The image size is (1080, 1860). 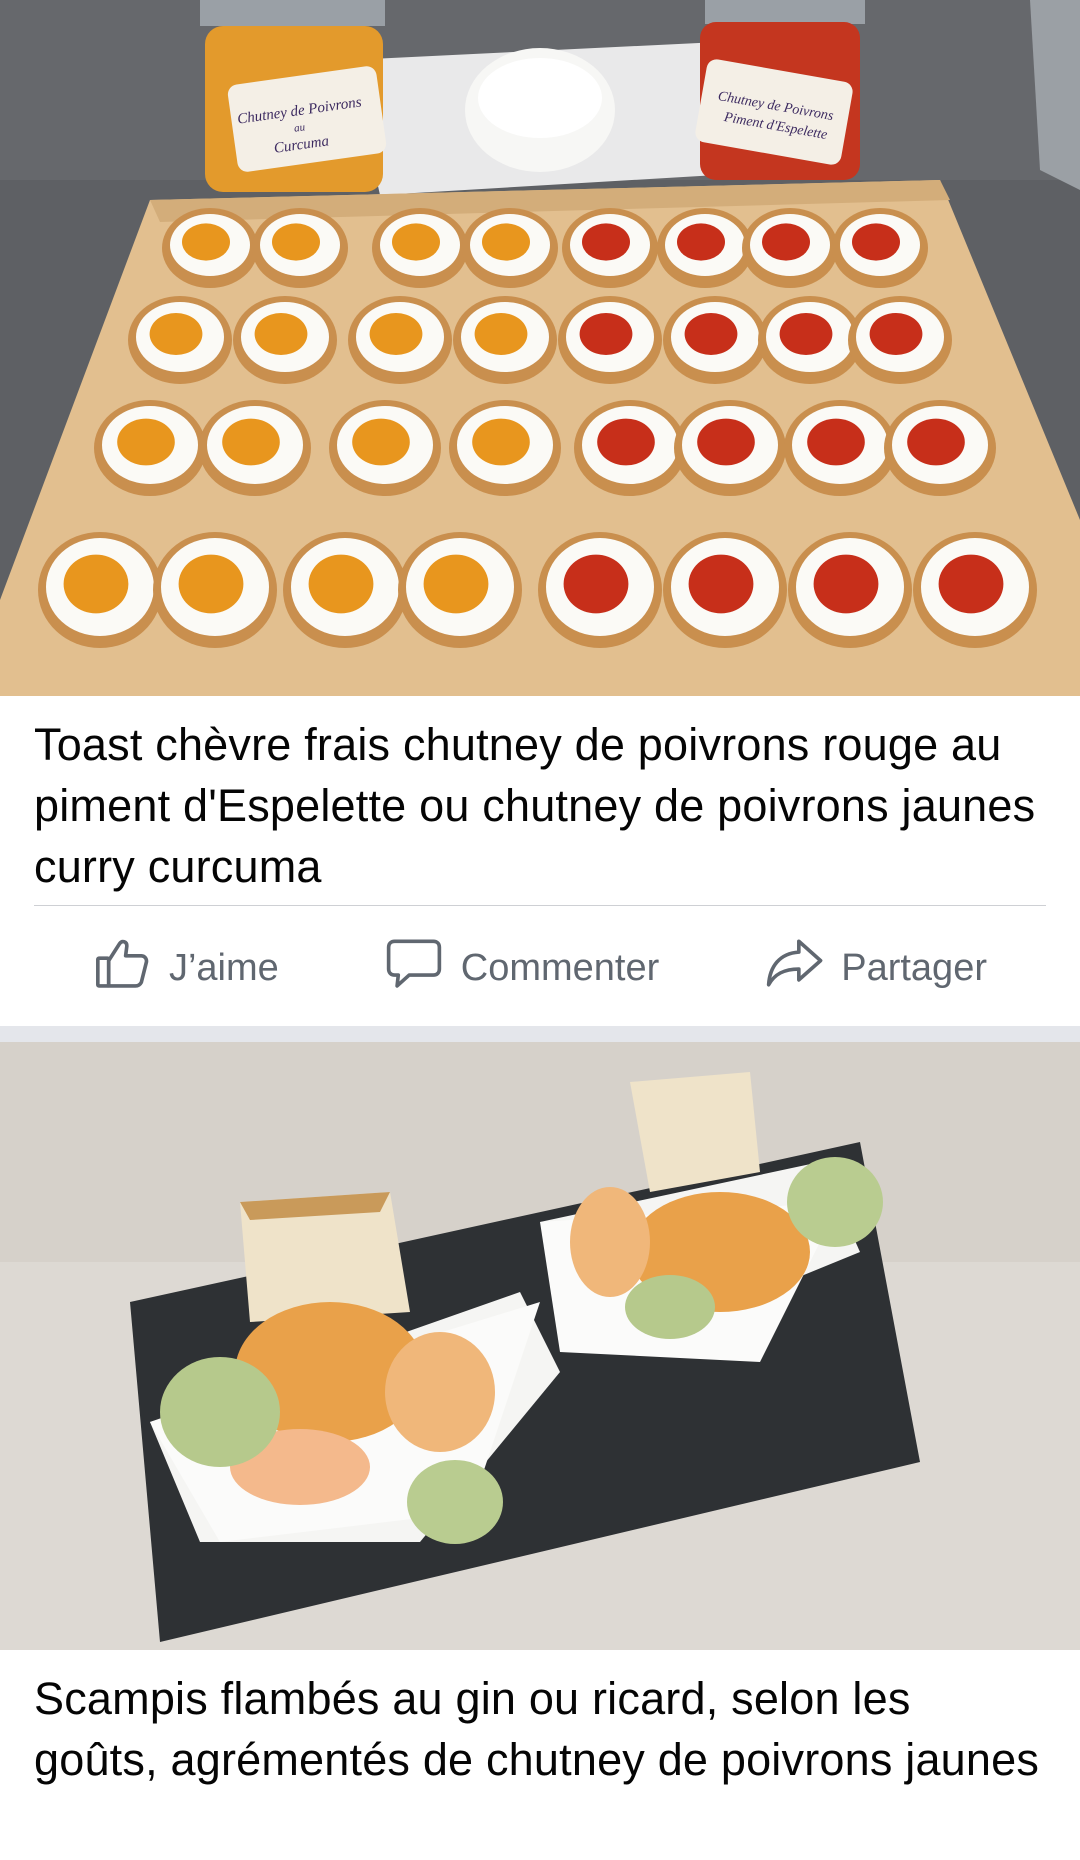 I want to click on comment-label: Commenter, so click(x=560, y=967).